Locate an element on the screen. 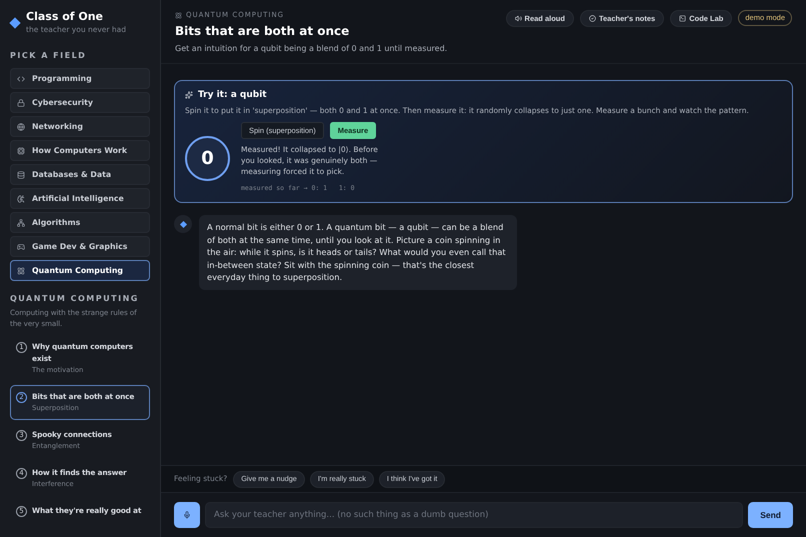 The height and width of the screenshot is (537, 806). code-icon is located at coordinates (21, 78).